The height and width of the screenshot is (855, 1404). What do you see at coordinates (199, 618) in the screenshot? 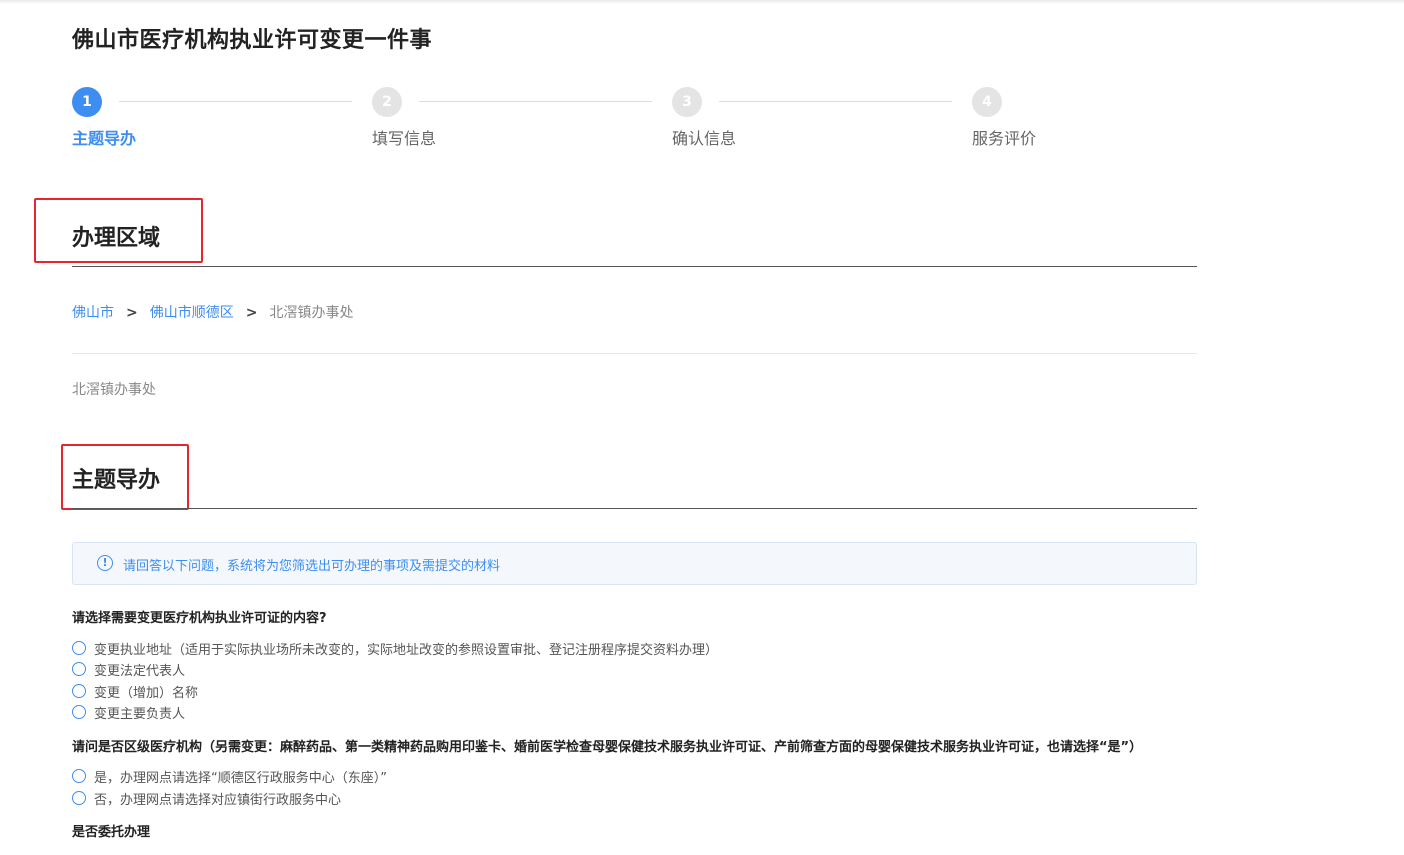
I see `question-1: 请选择需要变更医疗机构执业许可证的内容?` at bounding box center [199, 618].